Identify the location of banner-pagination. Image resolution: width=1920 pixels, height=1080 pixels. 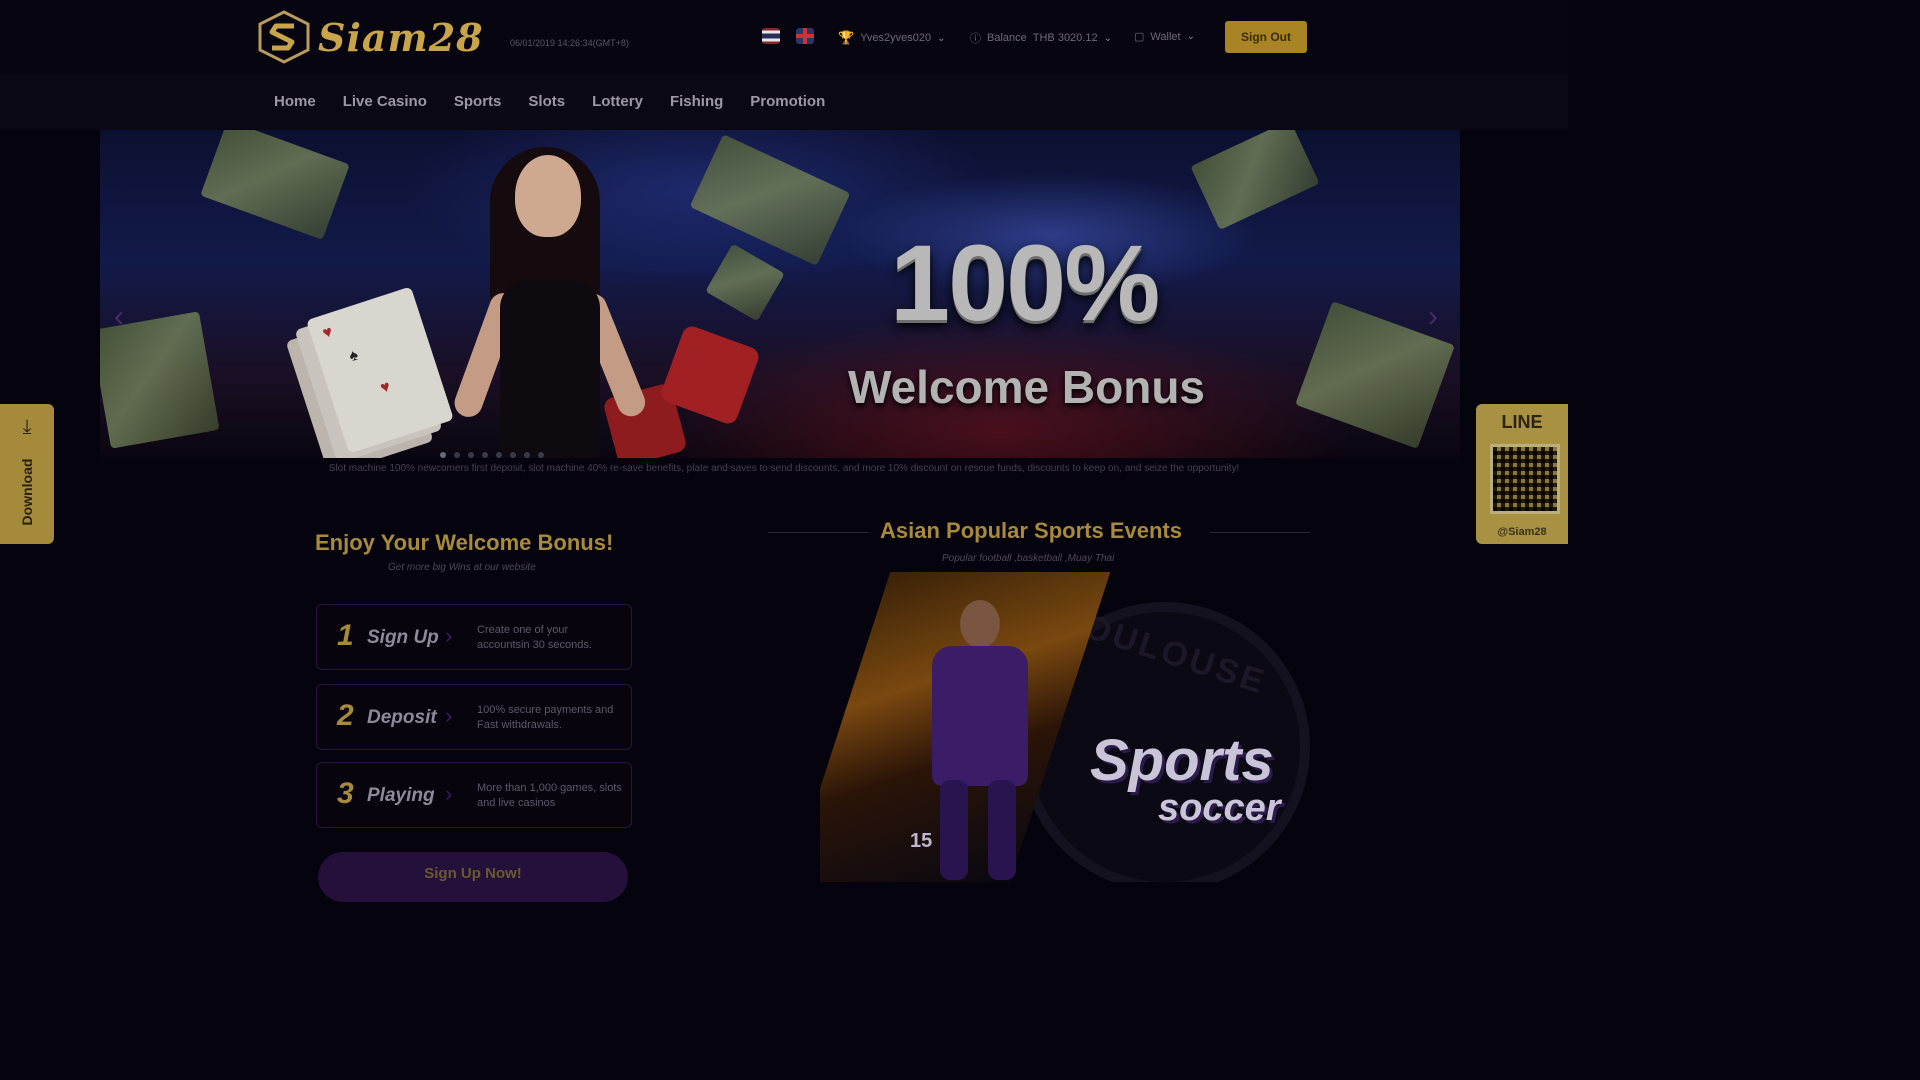
(492, 455).